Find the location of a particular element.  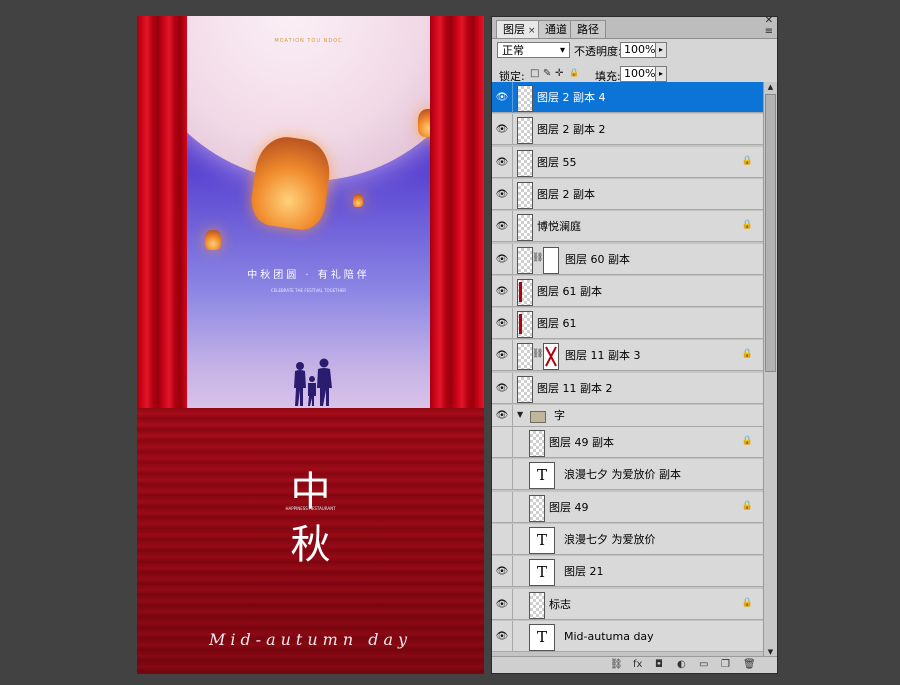

fill-input: 100% is located at coordinates (640, 74).